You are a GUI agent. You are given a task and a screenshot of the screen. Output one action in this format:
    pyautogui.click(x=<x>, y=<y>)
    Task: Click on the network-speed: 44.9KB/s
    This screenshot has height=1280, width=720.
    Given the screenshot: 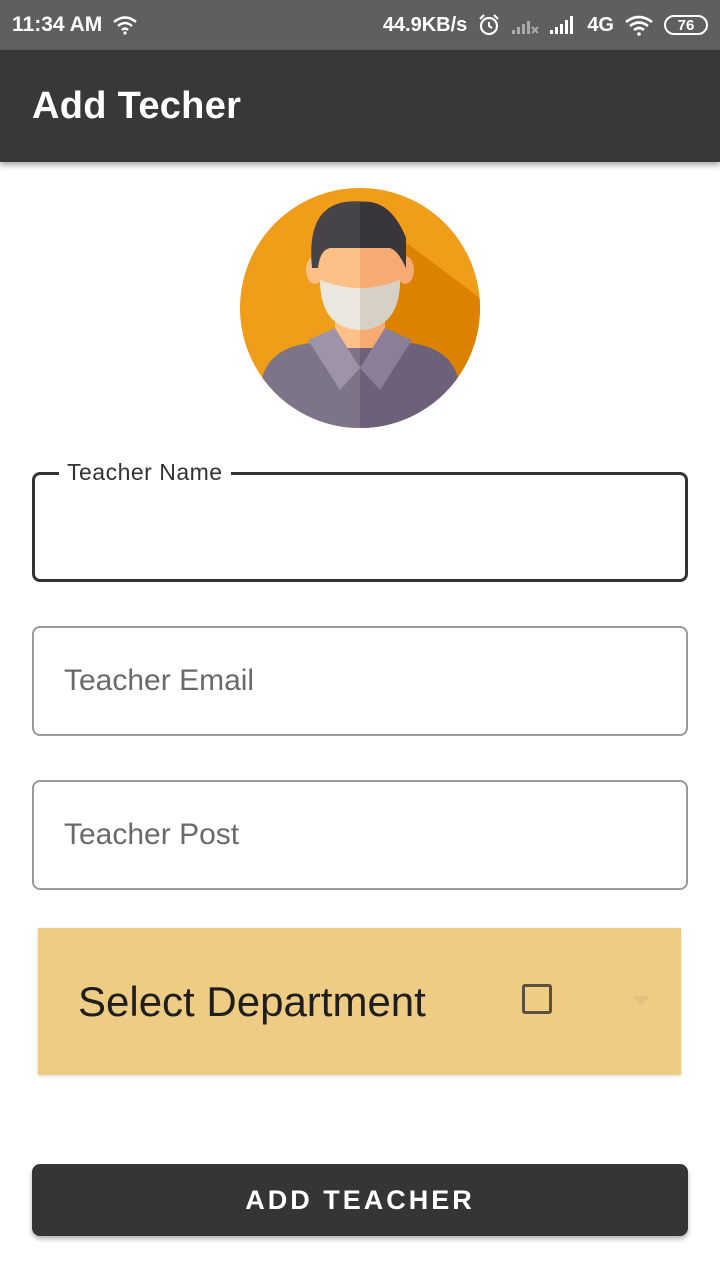 What is the action you would take?
    pyautogui.click(x=425, y=24)
    